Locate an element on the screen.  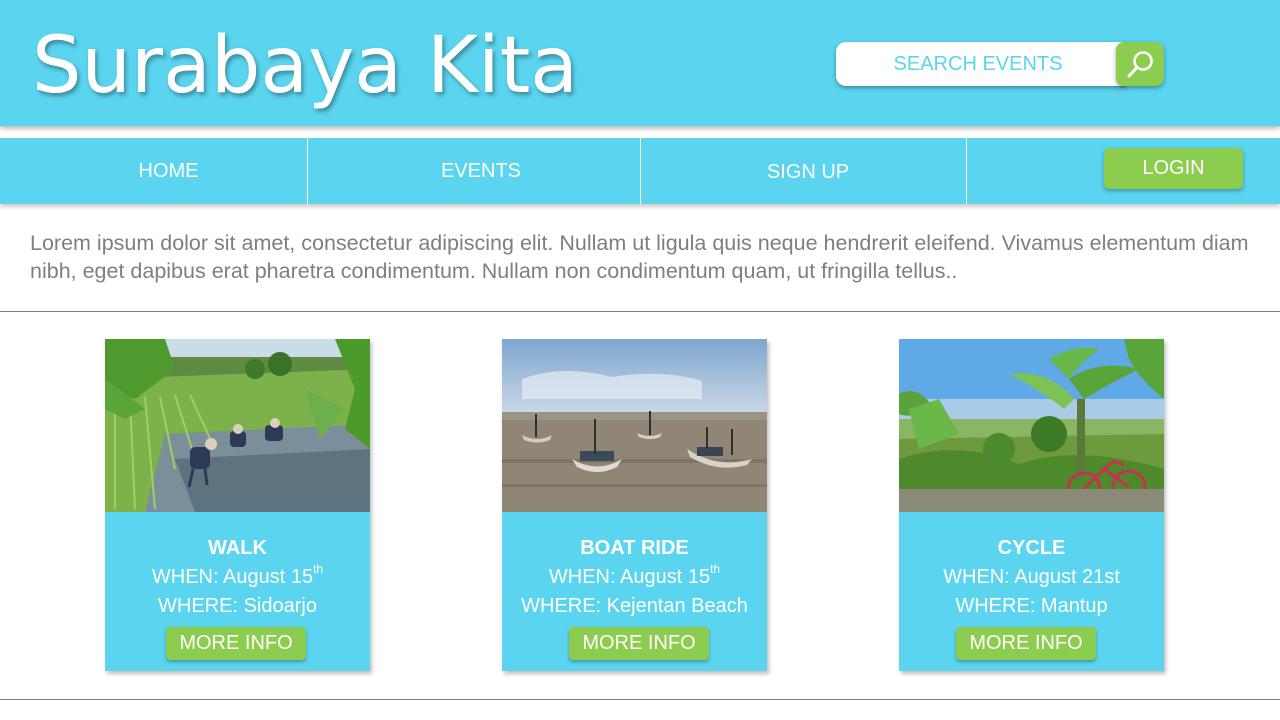
event-photo-rice-field is located at coordinates (237, 425).